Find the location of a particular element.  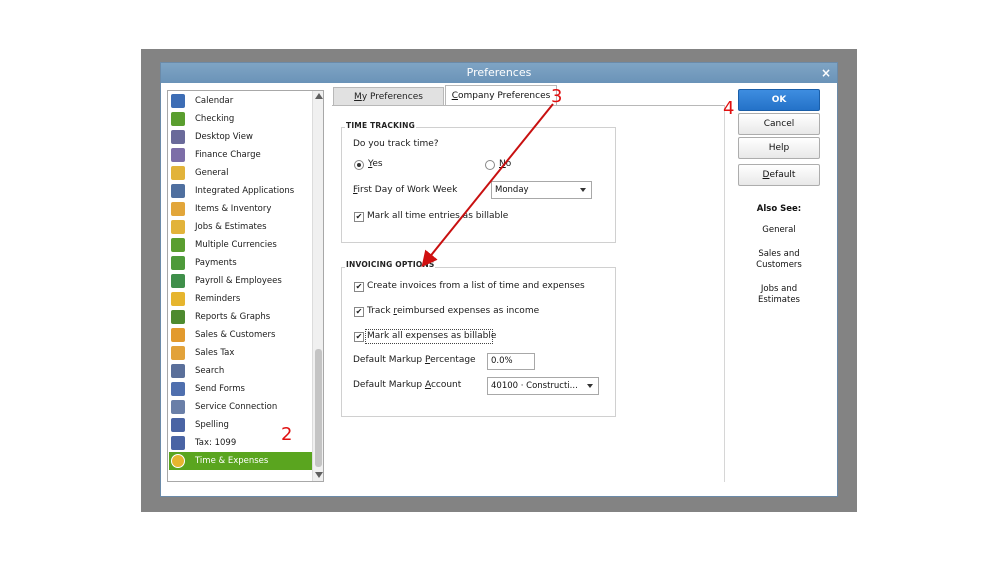

annotation-arrow is located at coordinates (487, 185).